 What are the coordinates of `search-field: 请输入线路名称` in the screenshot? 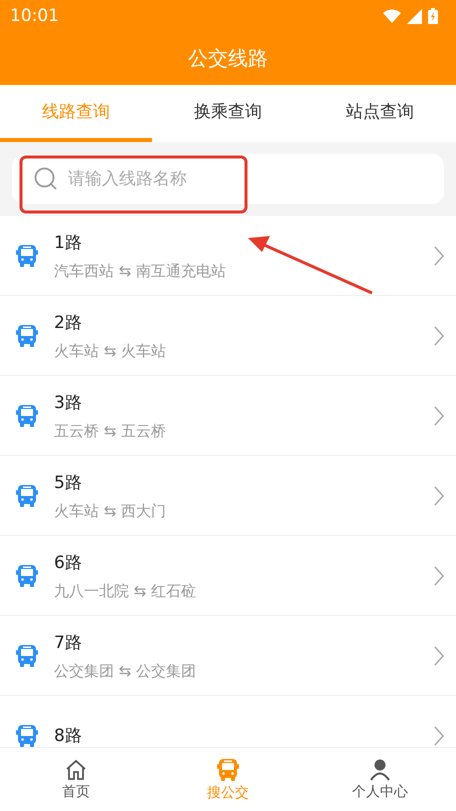 It's located at (228, 179).